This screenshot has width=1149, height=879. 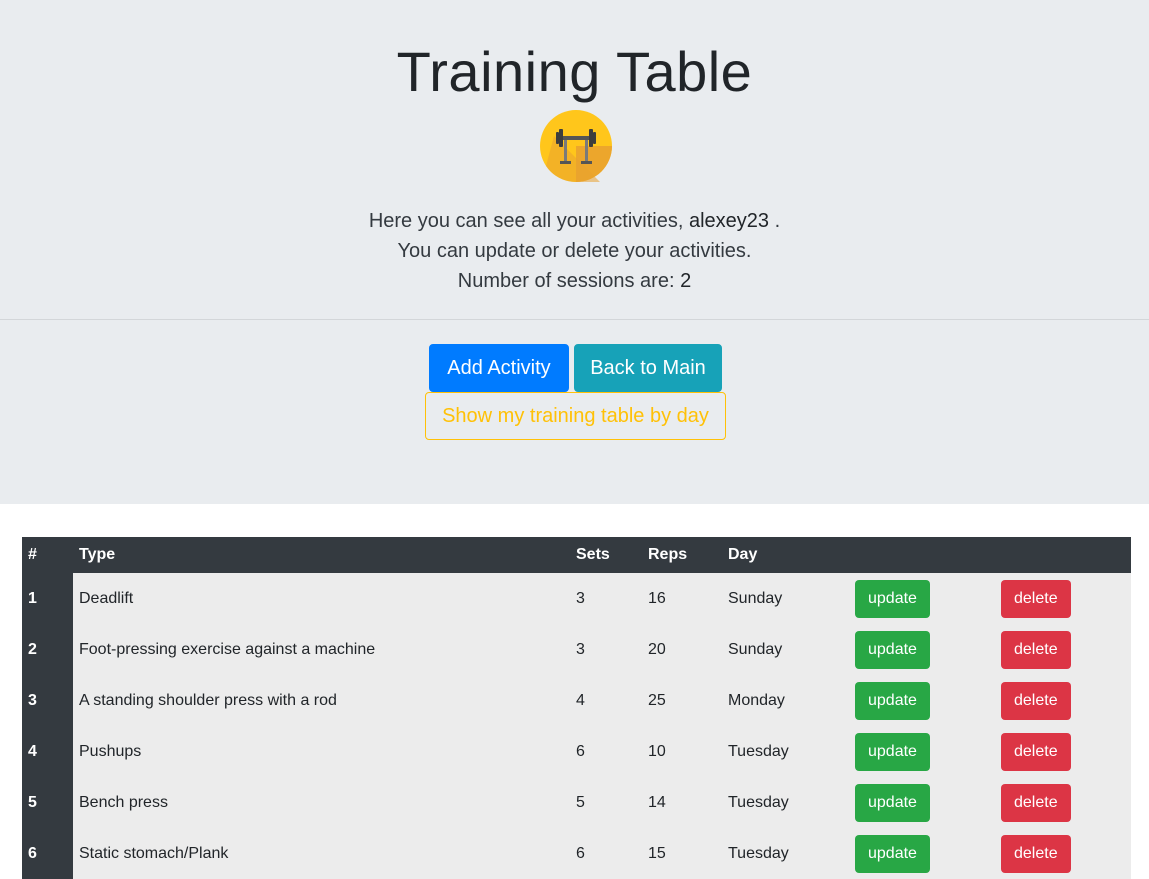 I want to click on row-reps: 16, so click(x=657, y=598).